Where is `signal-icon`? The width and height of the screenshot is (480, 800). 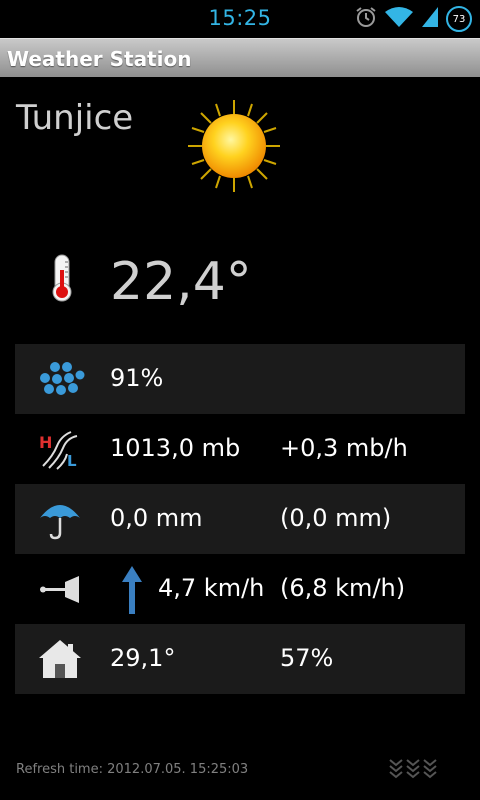
signal-icon is located at coordinates (430, 19).